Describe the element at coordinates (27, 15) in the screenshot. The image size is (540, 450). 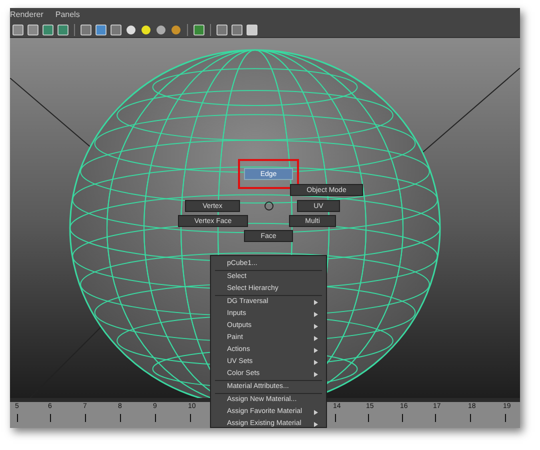
I see `menu-item: Renderer` at that location.